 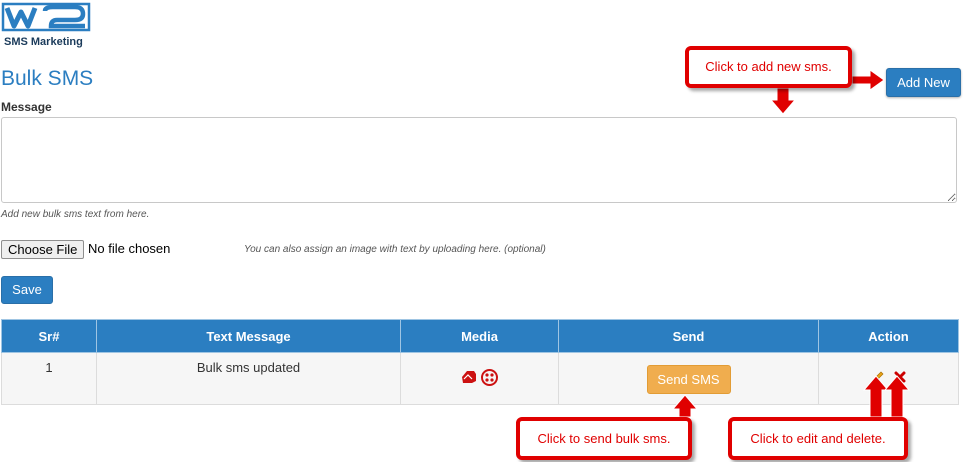 What do you see at coordinates (900, 378) in the screenshot?
I see `delete-icon` at bounding box center [900, 378].